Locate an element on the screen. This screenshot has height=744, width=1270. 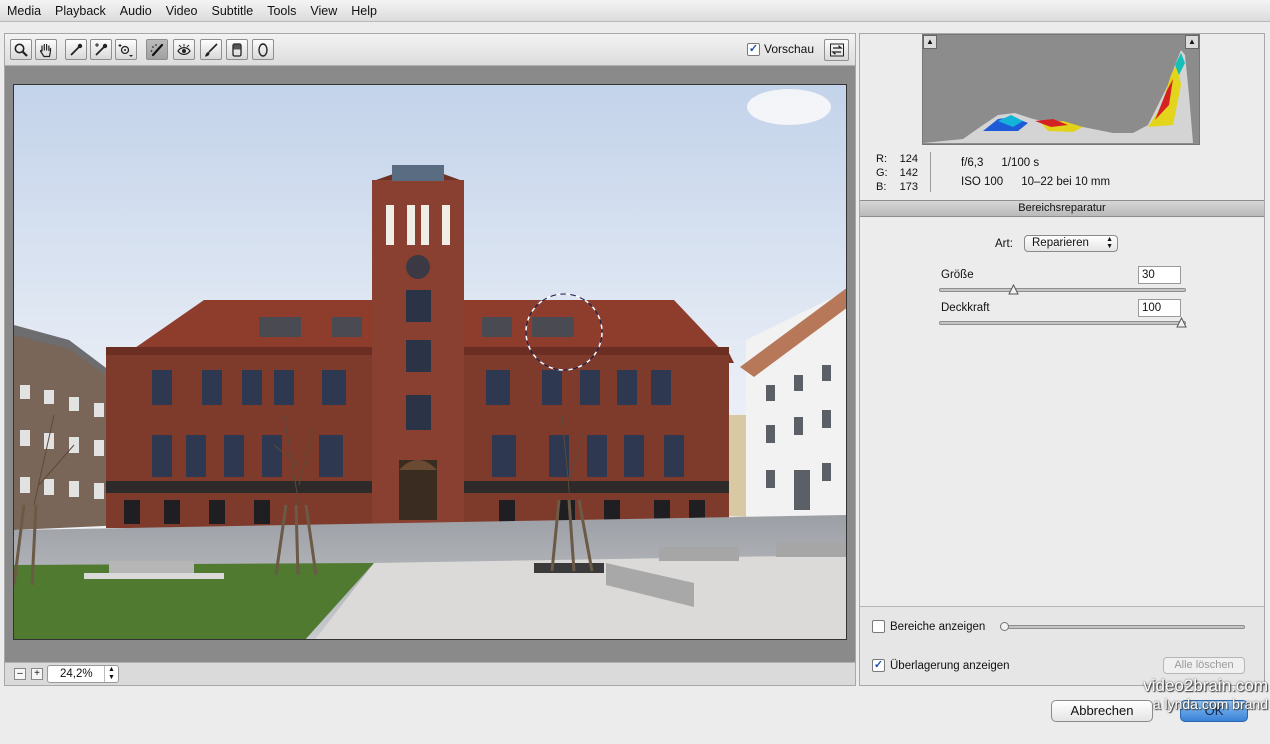
zoom-select: 24,2% ▲ ▼ is located at coordinates (83, 674).